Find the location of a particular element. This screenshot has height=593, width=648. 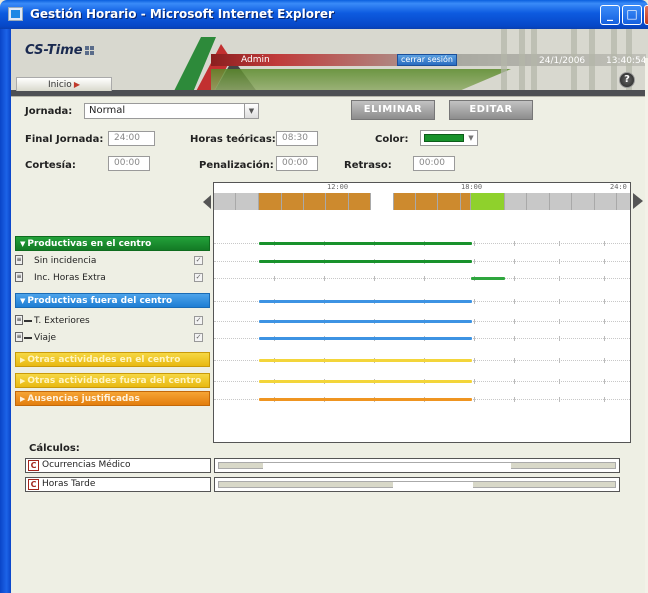

category-label: Otras actividades fuera del centro is located at coordinates (114, 381).